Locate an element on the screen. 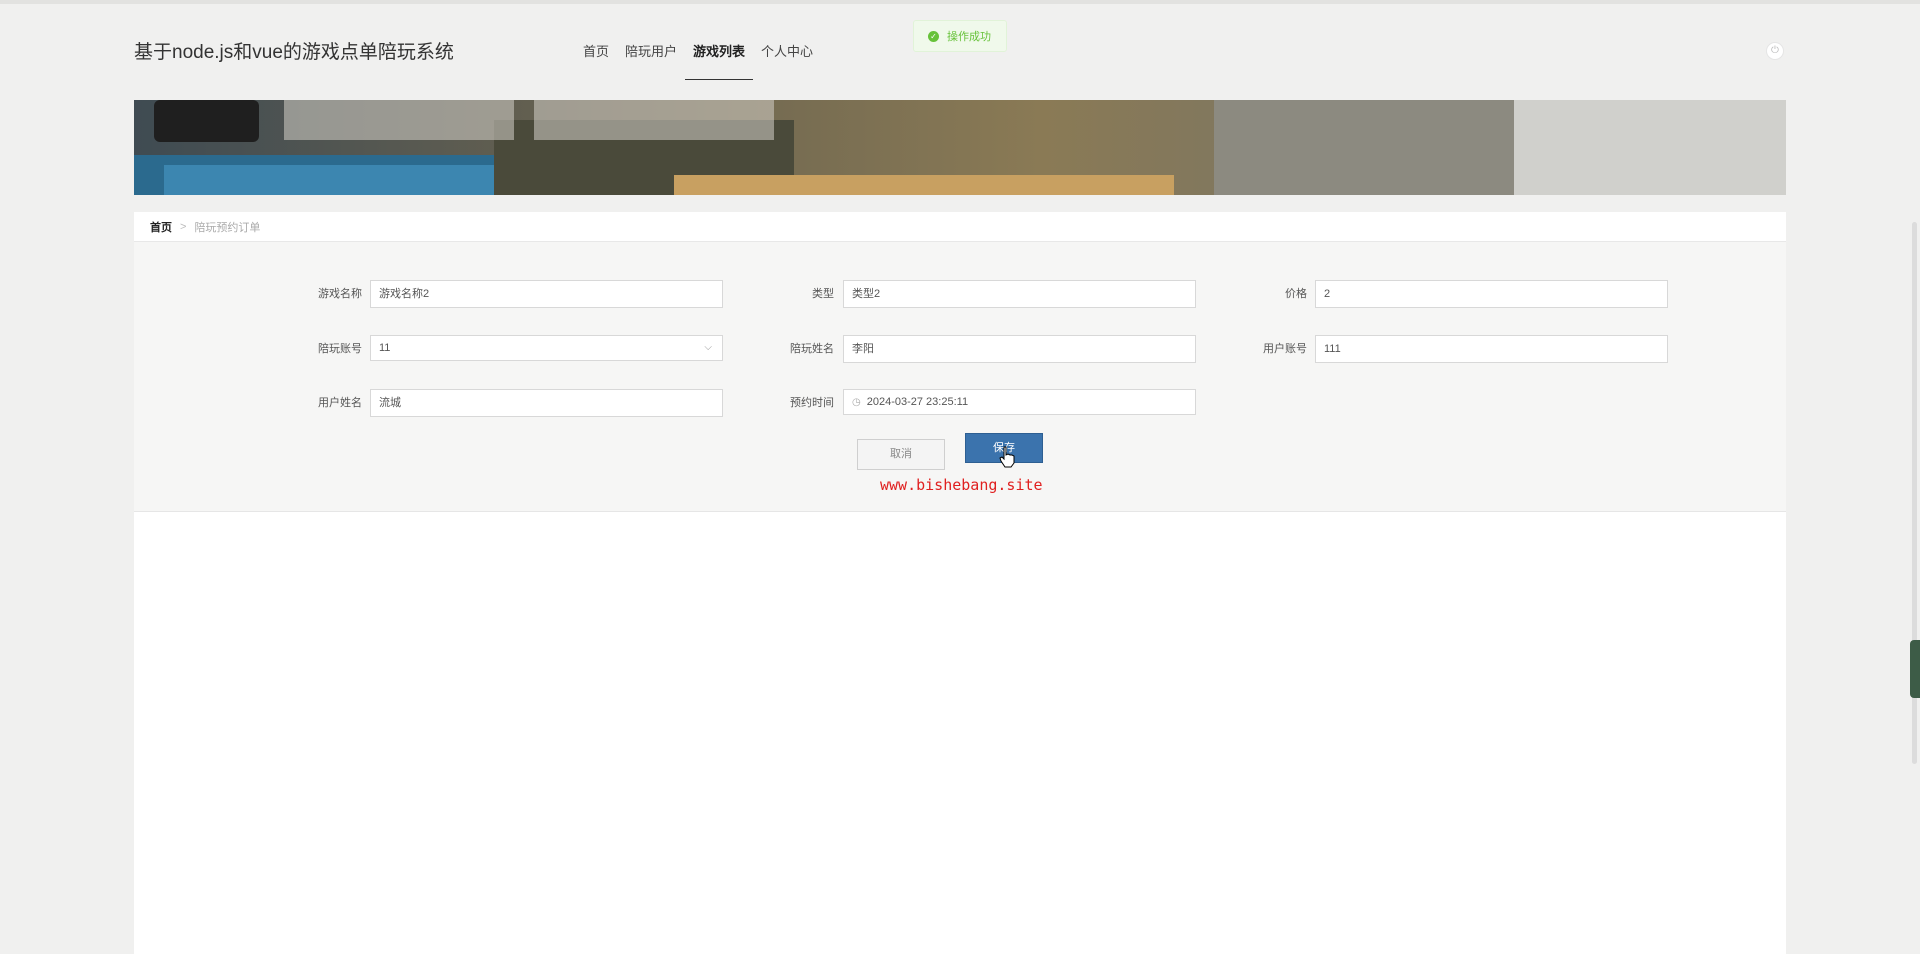  companion-account-value: 11 is located at coordinates (385, 348).